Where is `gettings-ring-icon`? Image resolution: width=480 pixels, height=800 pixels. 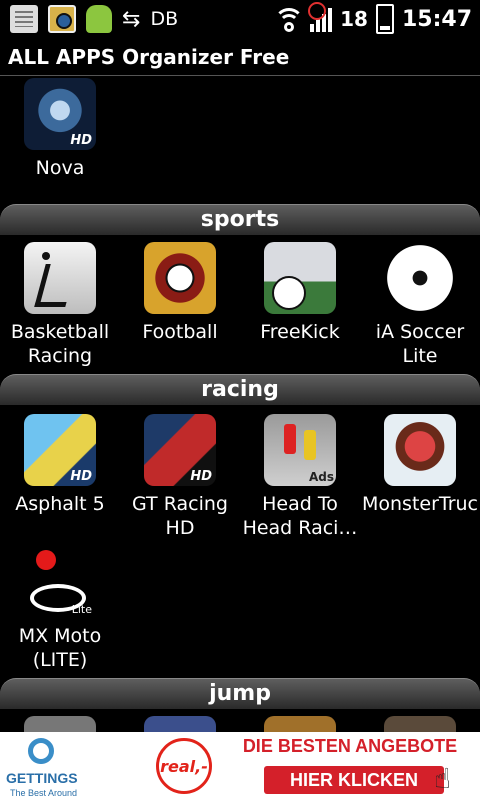 gettings-ring-icon is located at coordinates (41, 751).